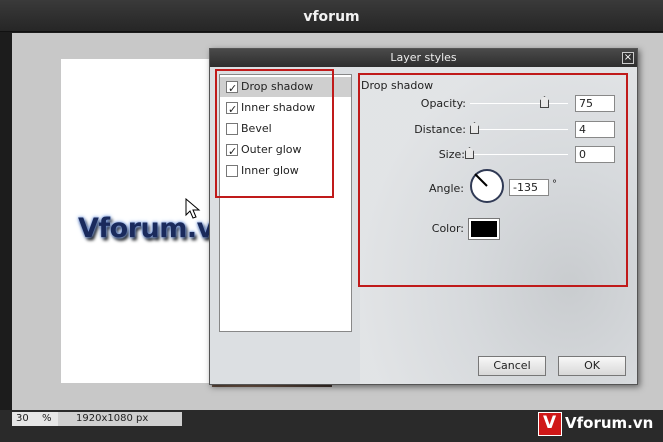 The height and width of the screenshot is (442, 663). I want to click on app-title-bar: vforum, so click(331, 16).